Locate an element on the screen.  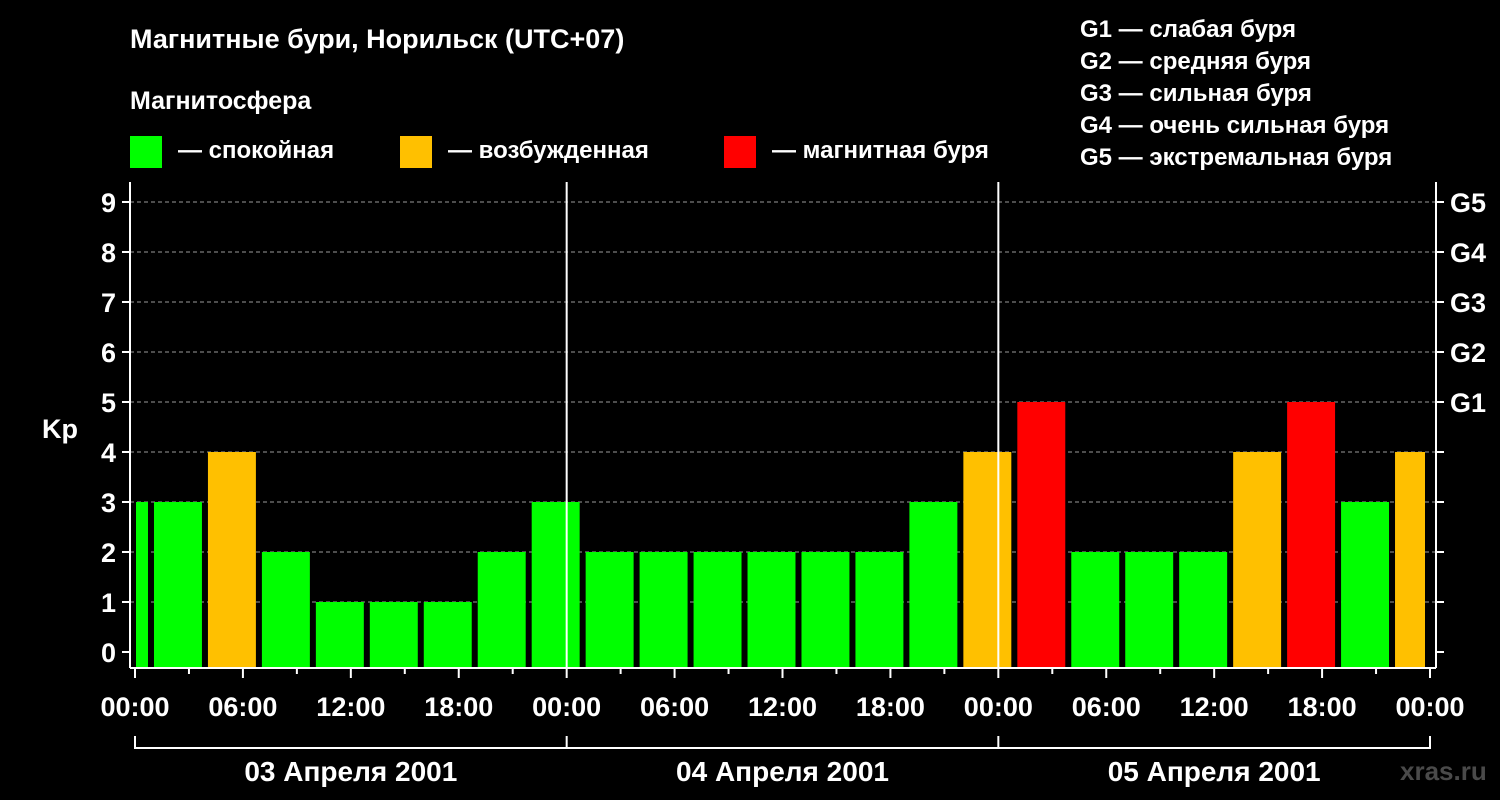
g-level-label: G2 is located at coordinates (1468, 353).